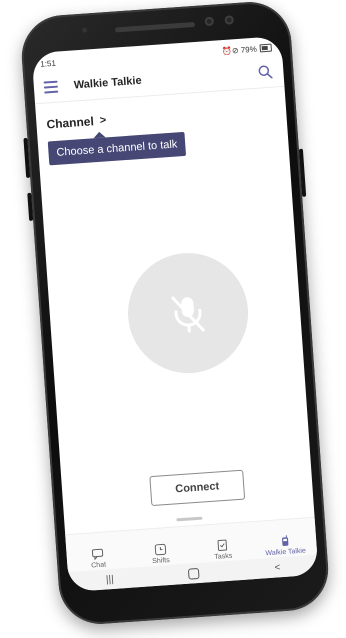  I want to click on chat-icon, so click(98, 554).